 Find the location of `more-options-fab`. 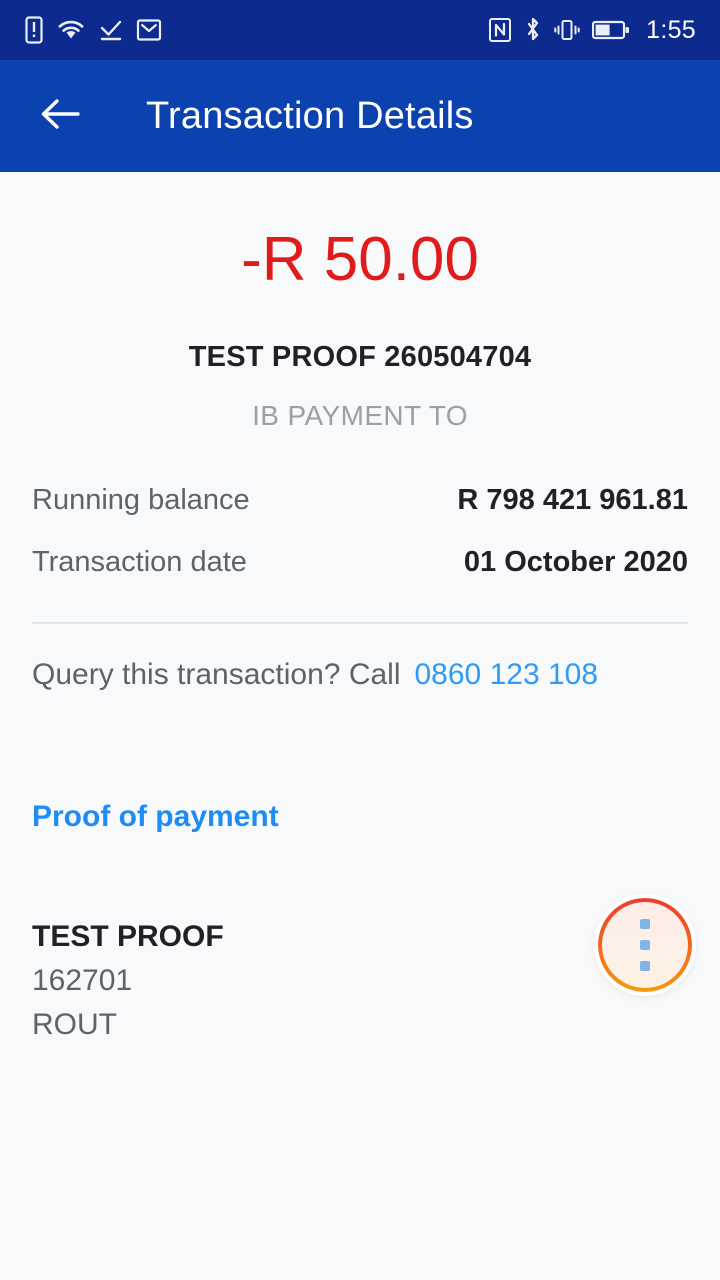

more-options-fab is located at coordinates (645, 945).